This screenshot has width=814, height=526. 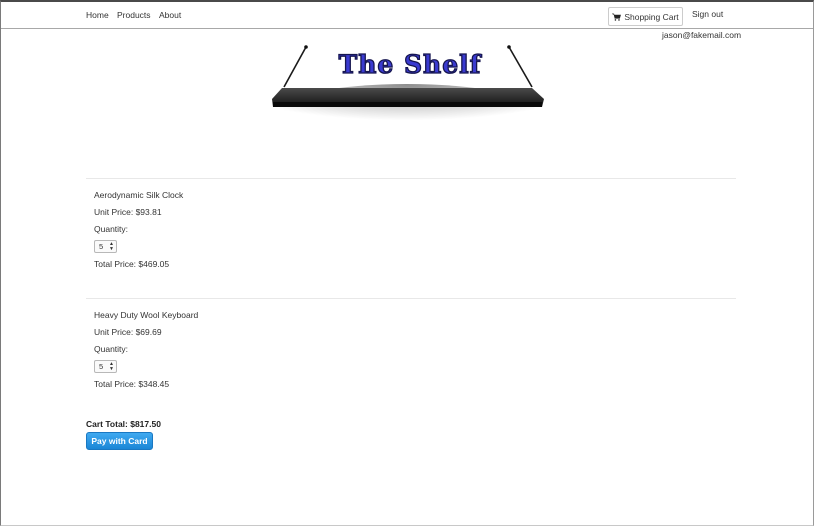 What do you see at coordinates (707, 14) in the screenshot?
I see `sign-out-link: Sign out` at bounding box center [707, 14].